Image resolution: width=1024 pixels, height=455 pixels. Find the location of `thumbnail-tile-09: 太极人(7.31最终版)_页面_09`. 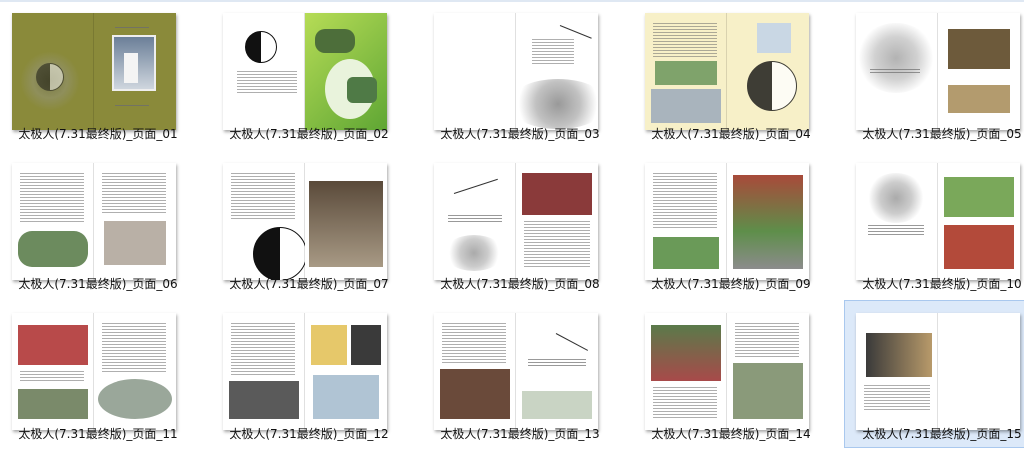

thumbnail-tile-09: 太极人(7.31最终版)_页面_09 is located at coordinates (730, 224).